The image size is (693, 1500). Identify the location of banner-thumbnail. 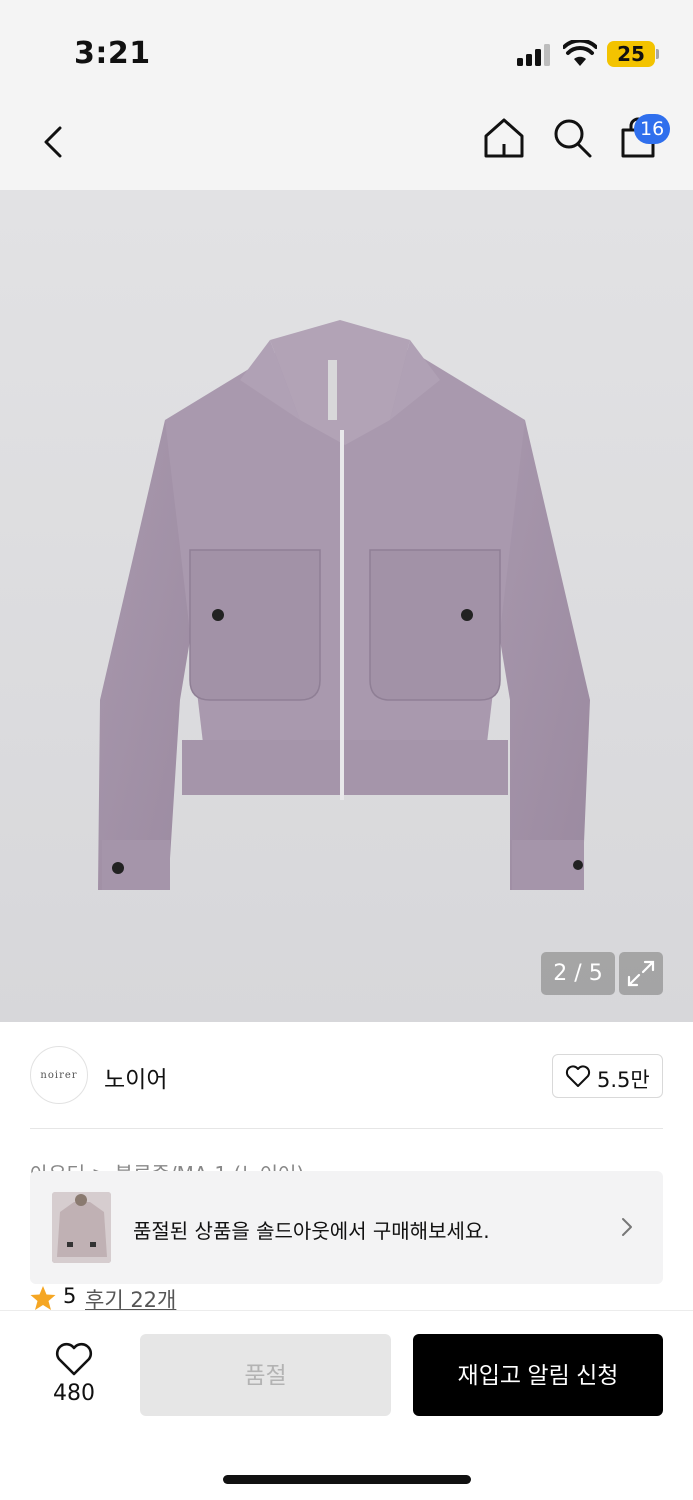
(81, 1227).